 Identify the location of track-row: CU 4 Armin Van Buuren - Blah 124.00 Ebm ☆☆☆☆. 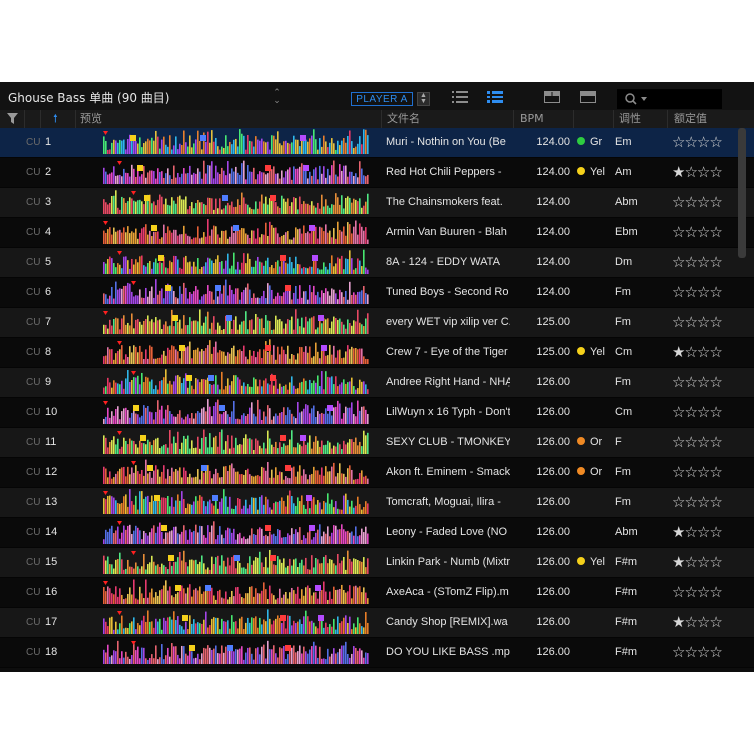
(377, 233).